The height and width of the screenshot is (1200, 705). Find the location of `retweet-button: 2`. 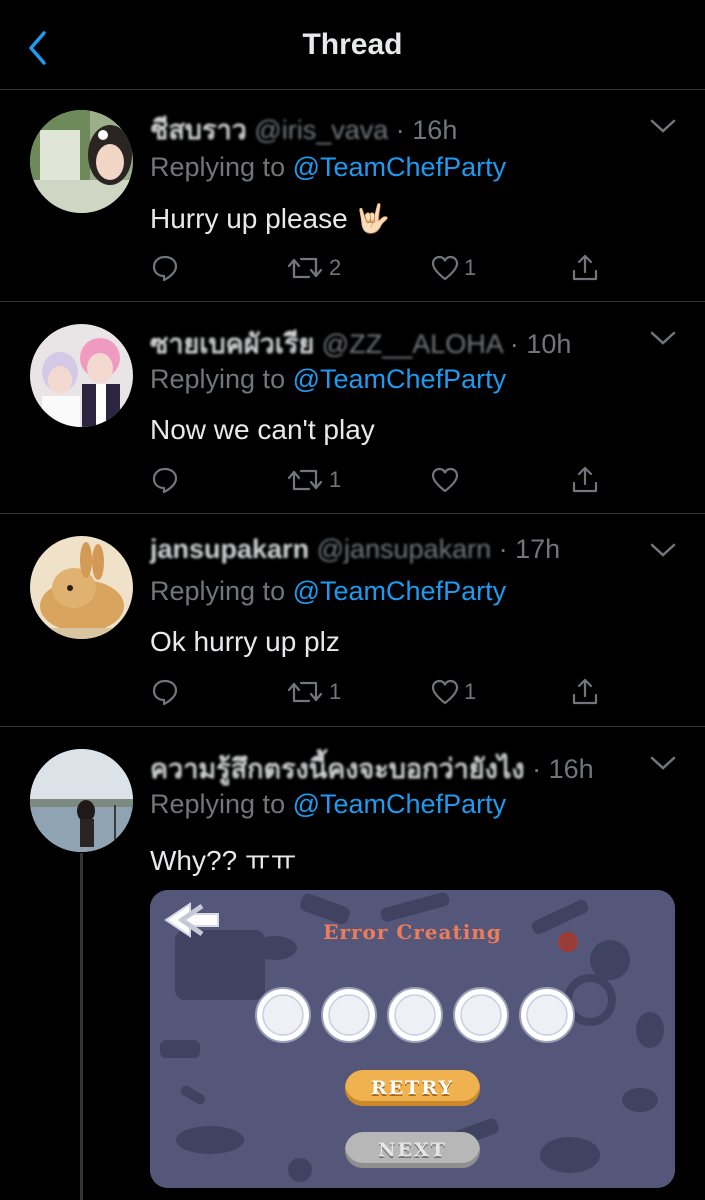

retweet-button: 2 is located at coordinates (313, 268).